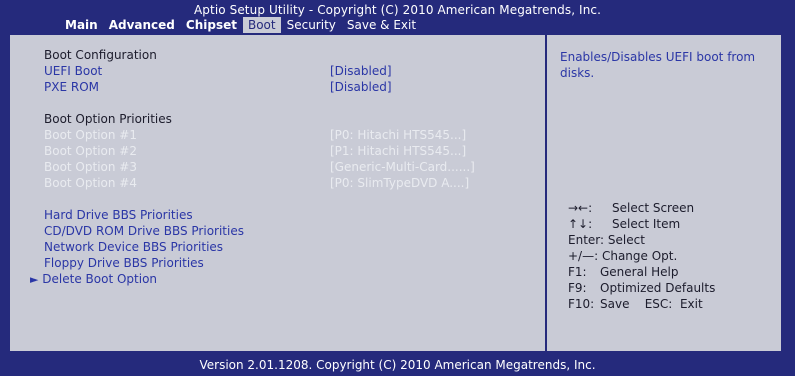 Image resolution: width=795 pixels, height=376 pixels. Describe the element at coordinates (402, 167) in the screenshot. I see `boot-option-3-value: [Generic-Multi-Card......]` at that location.